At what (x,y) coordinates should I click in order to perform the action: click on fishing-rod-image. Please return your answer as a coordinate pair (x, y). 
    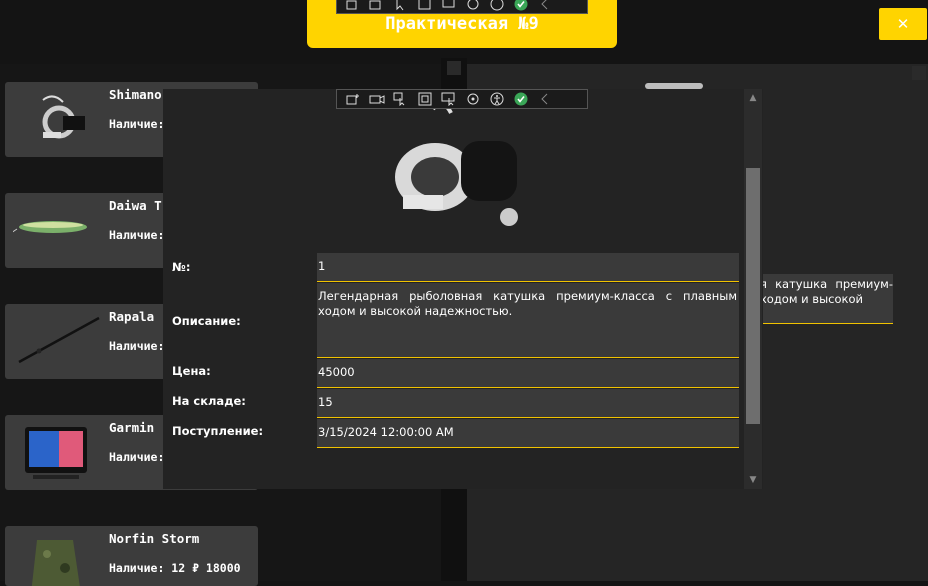
    Looking at the image, I should click on (59, 340).